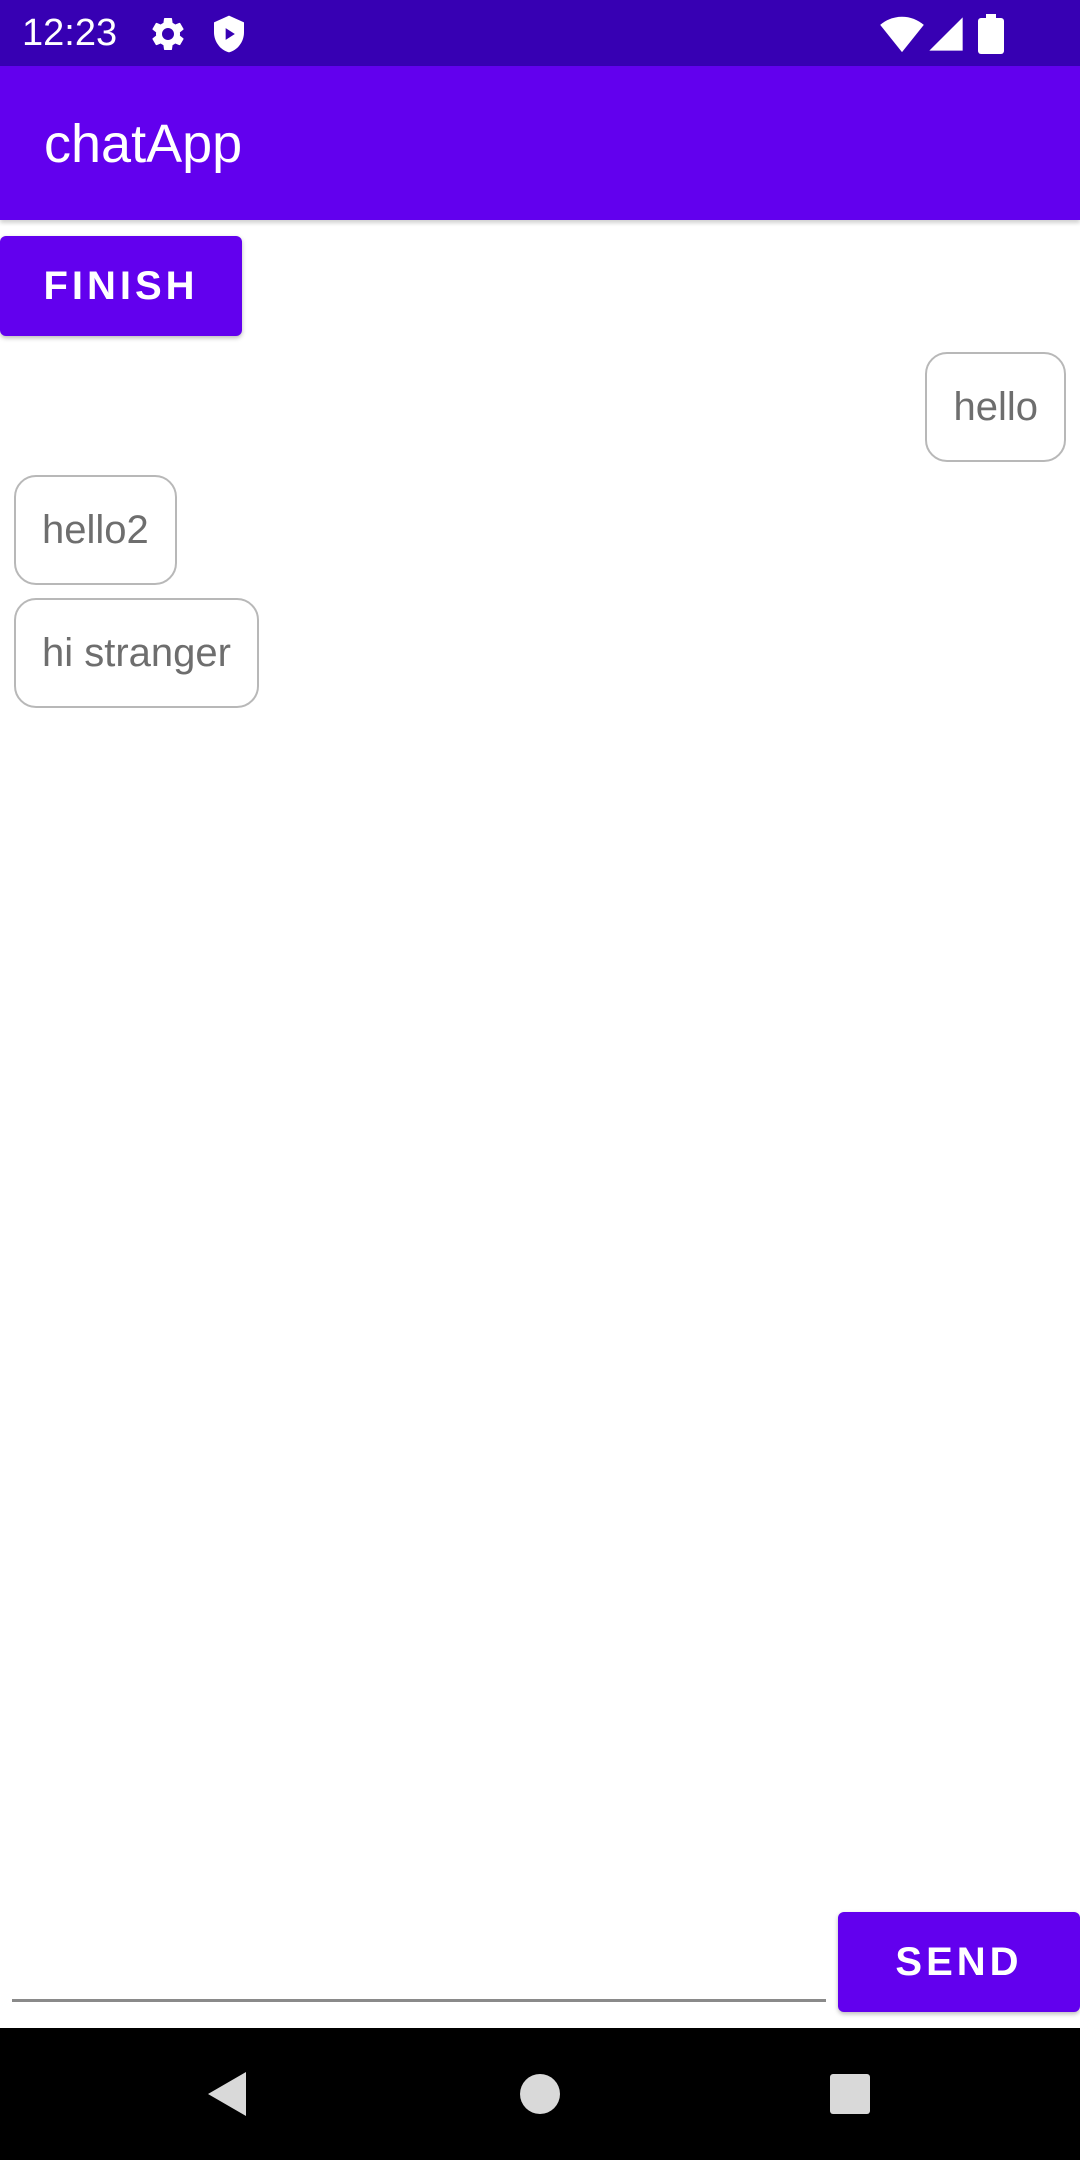 The width and height of the screenshot is (1080, 2160). Describe the element at coordinates (540, 33) in the screenshot. I see `status-bar: 12:23` at that location.